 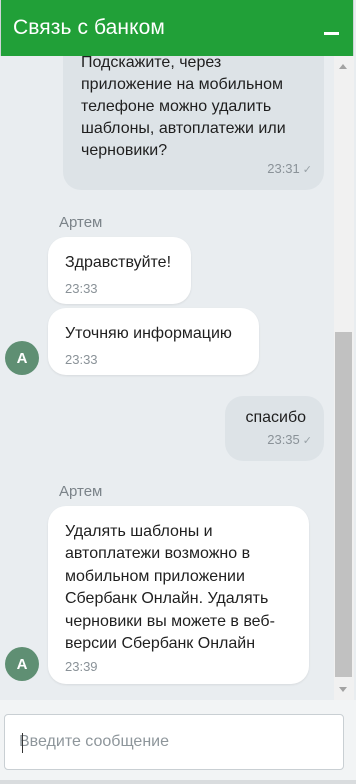 What do you see at coordinates (343, 504) in the screenshot?
I see `scrollbar-thumb` at bounding box center [343, 504].